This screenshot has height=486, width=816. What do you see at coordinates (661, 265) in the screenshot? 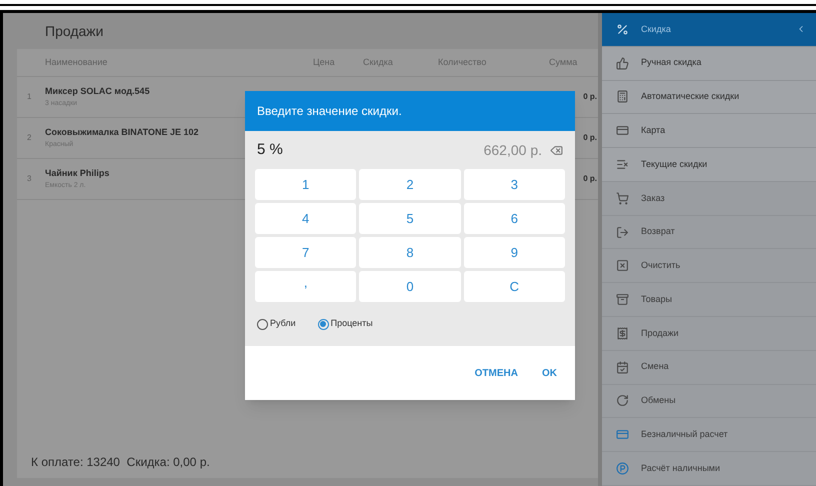
I see `sidebar-label: Очистить` at bounding box center [661, 265].